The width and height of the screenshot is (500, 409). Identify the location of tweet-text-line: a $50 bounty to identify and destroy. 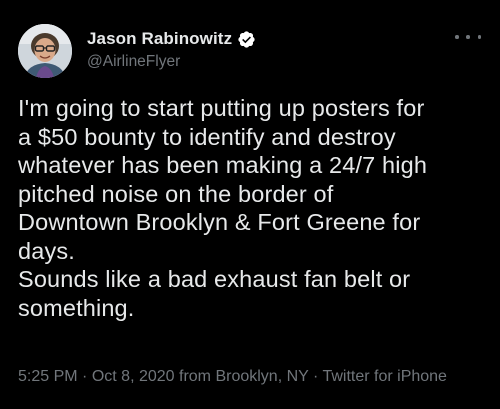
(207, 136).